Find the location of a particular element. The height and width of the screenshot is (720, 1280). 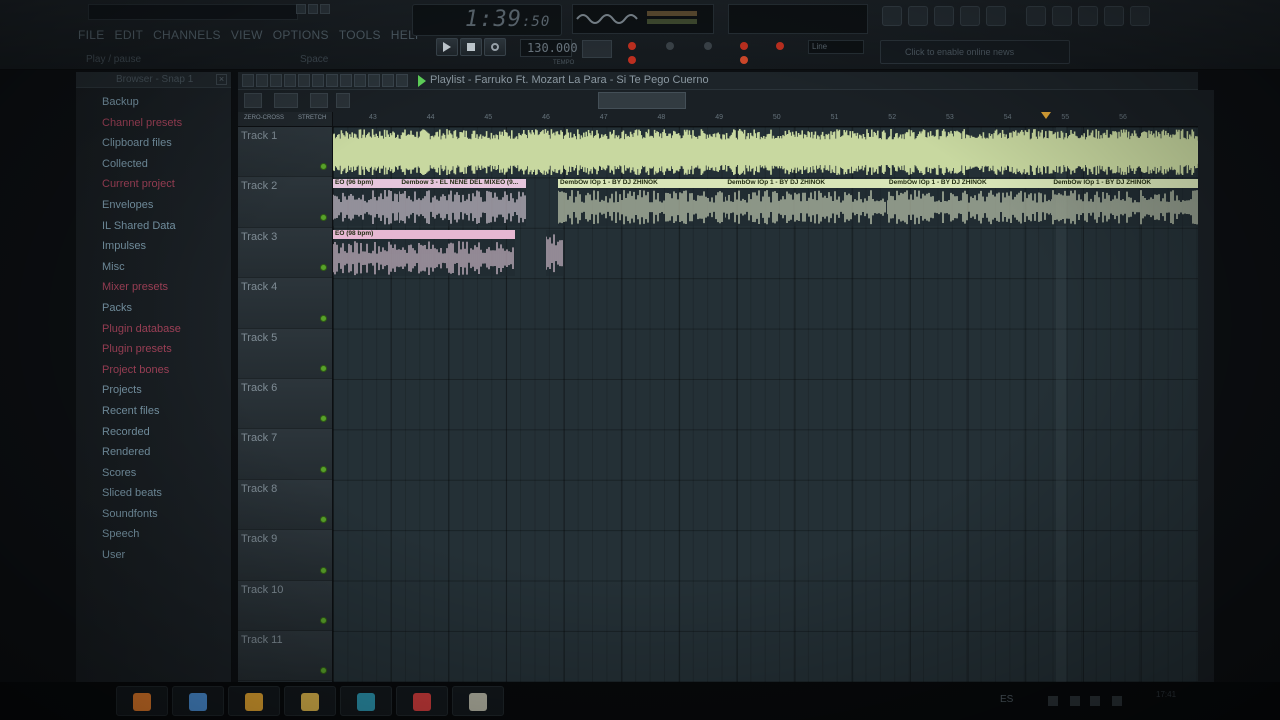

slice-icon is located at coordinates (346, 80).